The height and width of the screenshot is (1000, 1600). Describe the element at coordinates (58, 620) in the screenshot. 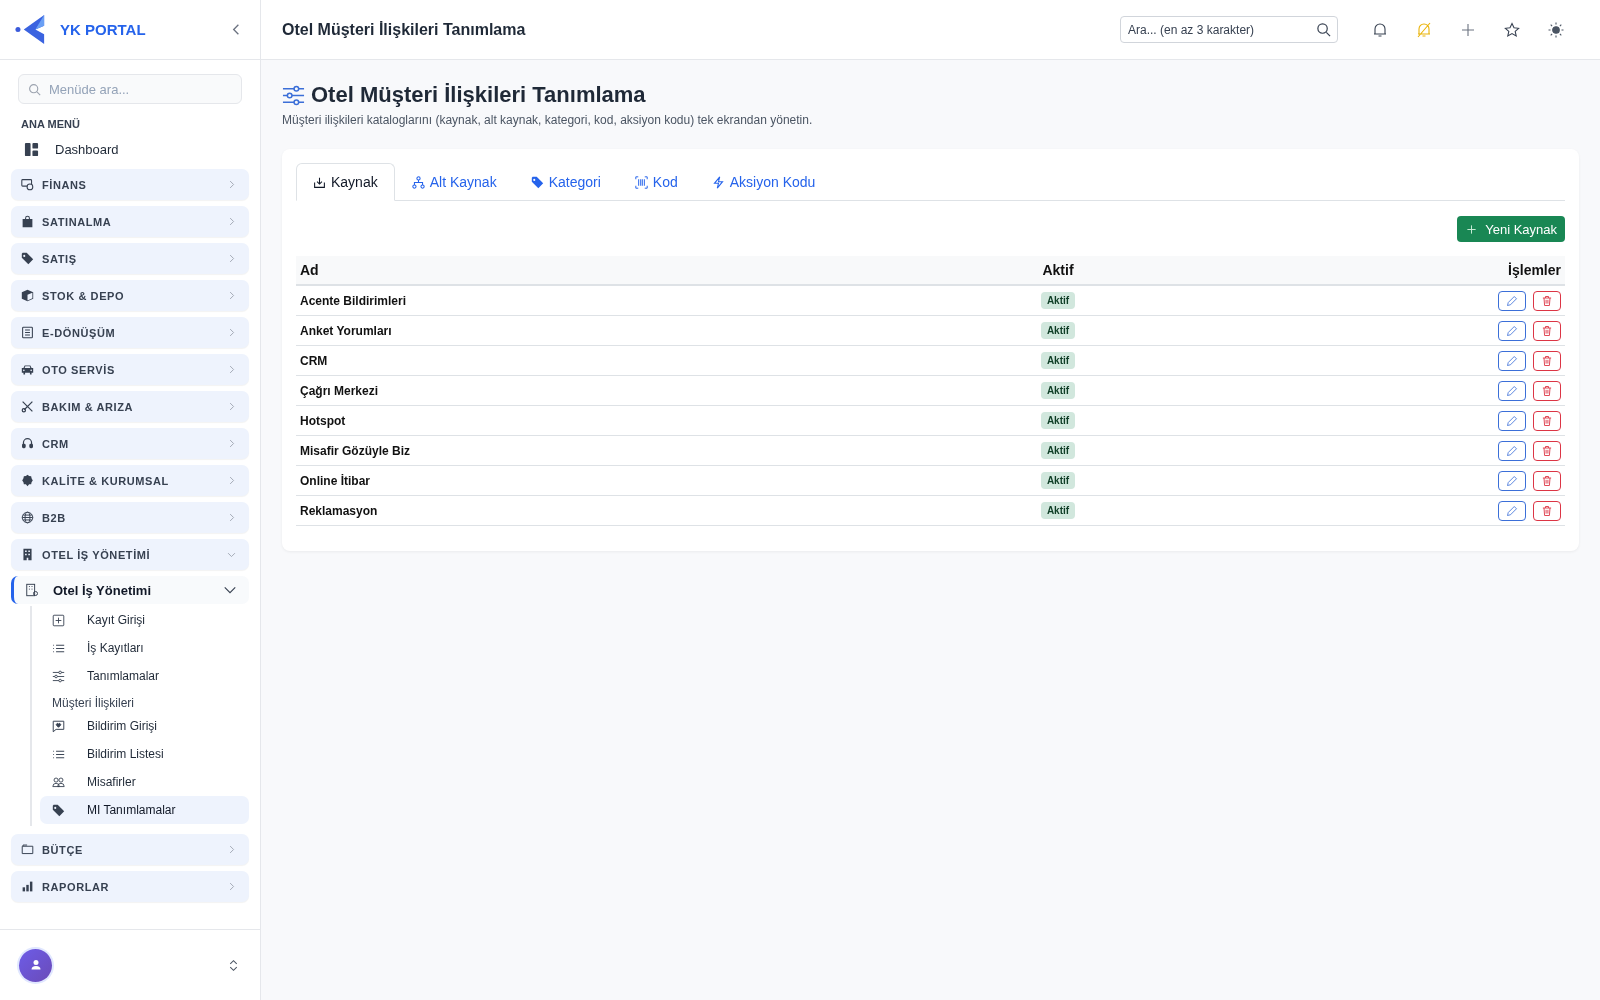

I see `plus-square-icon` at that location.